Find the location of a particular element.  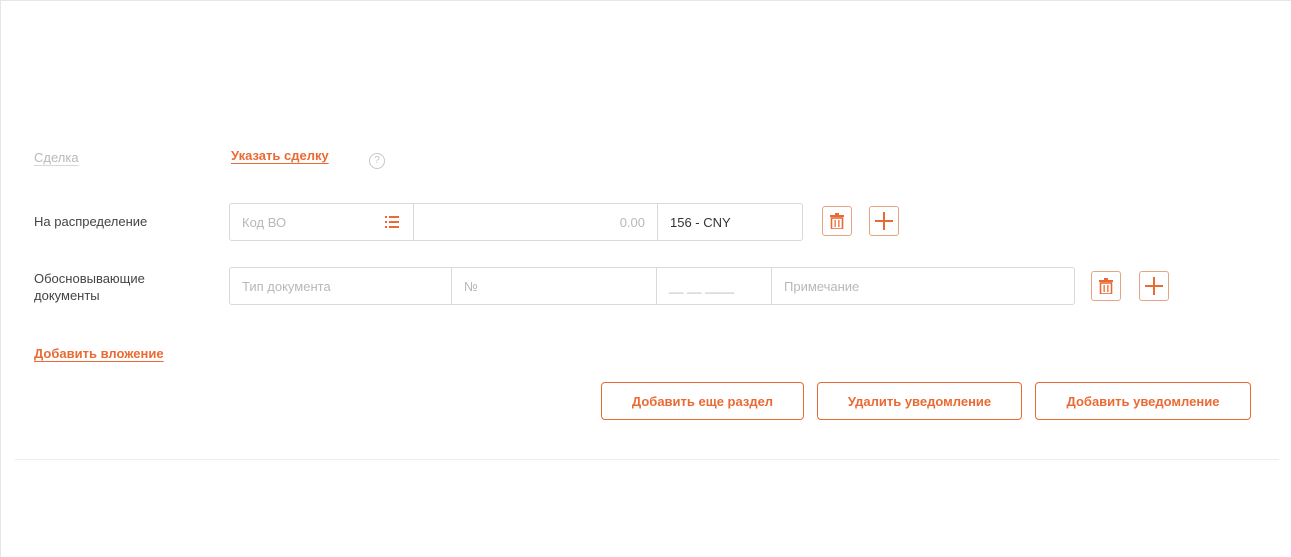

distribution-fields: Код ВО 0.00 156 - CNY is located at coordinates (516, 222).